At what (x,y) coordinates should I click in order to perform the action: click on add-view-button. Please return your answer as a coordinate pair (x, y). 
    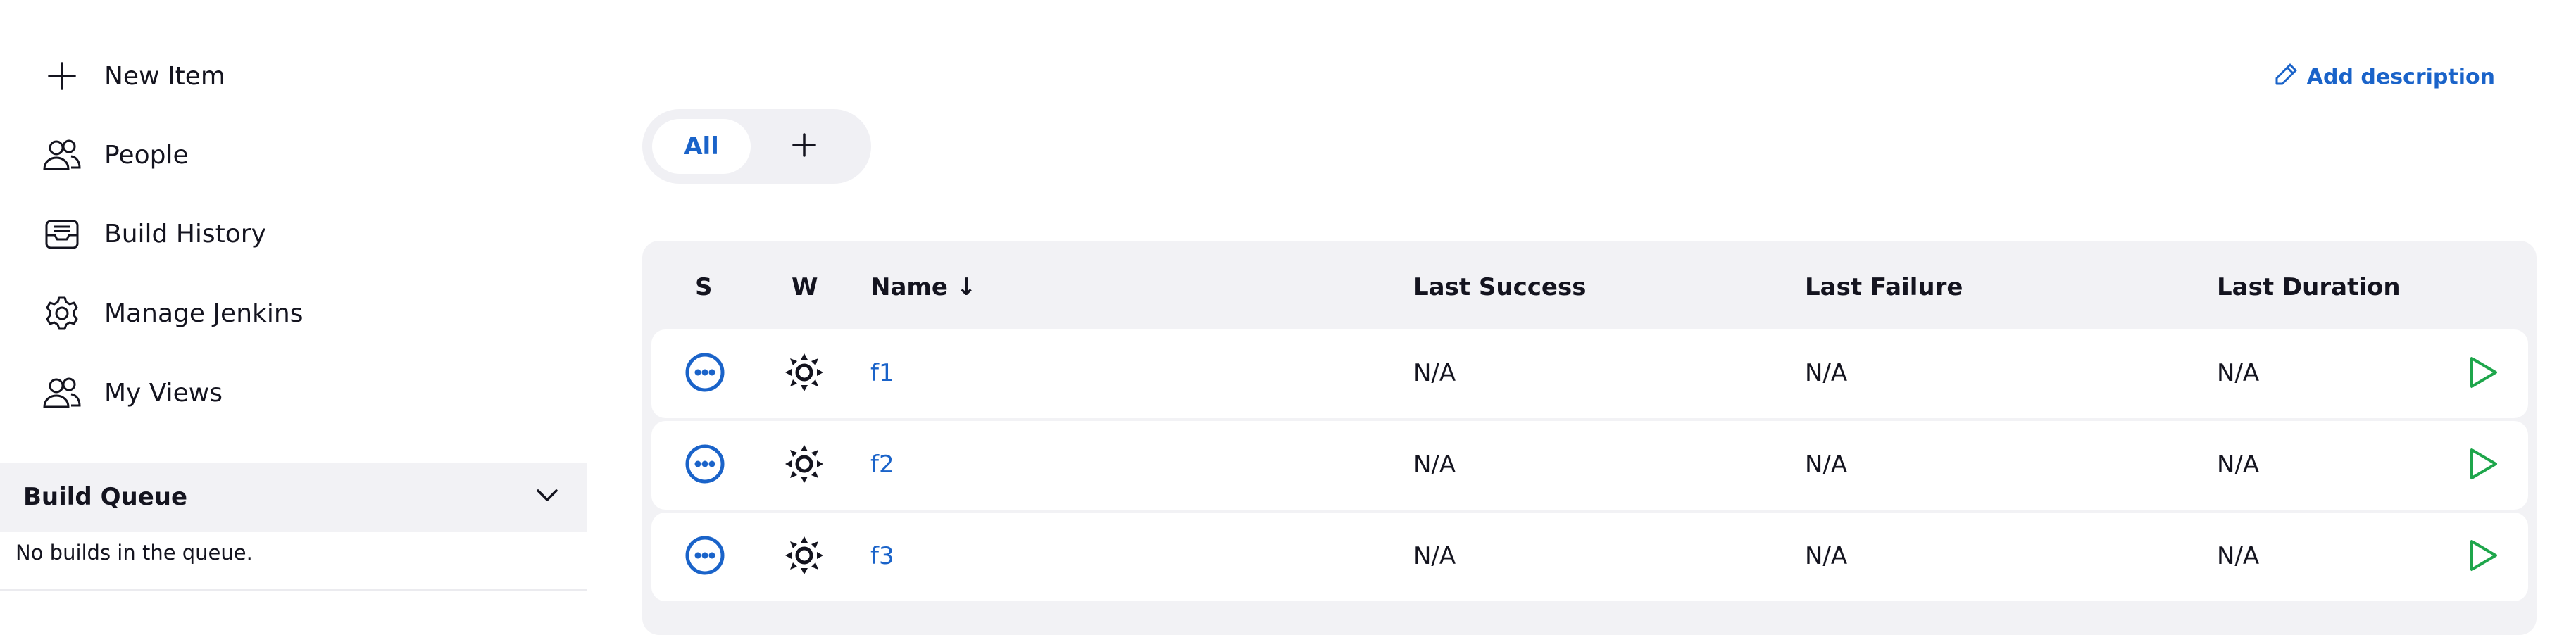
    Looking at the image, I should click on (804, 146).